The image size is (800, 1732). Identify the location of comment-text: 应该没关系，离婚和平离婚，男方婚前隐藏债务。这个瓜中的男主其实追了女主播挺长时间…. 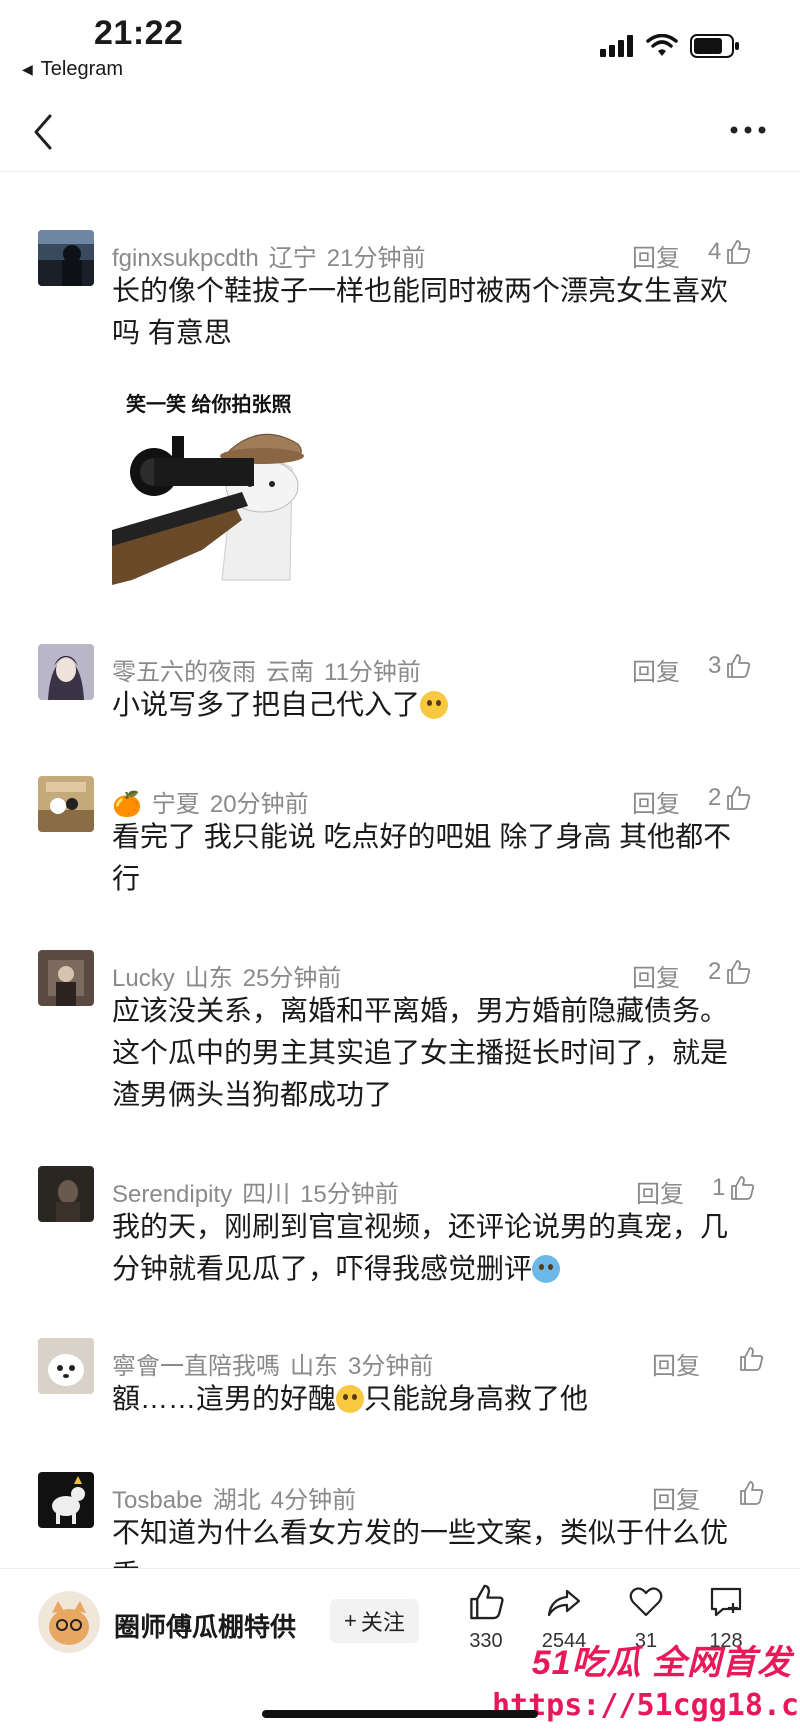
(420, 1052).